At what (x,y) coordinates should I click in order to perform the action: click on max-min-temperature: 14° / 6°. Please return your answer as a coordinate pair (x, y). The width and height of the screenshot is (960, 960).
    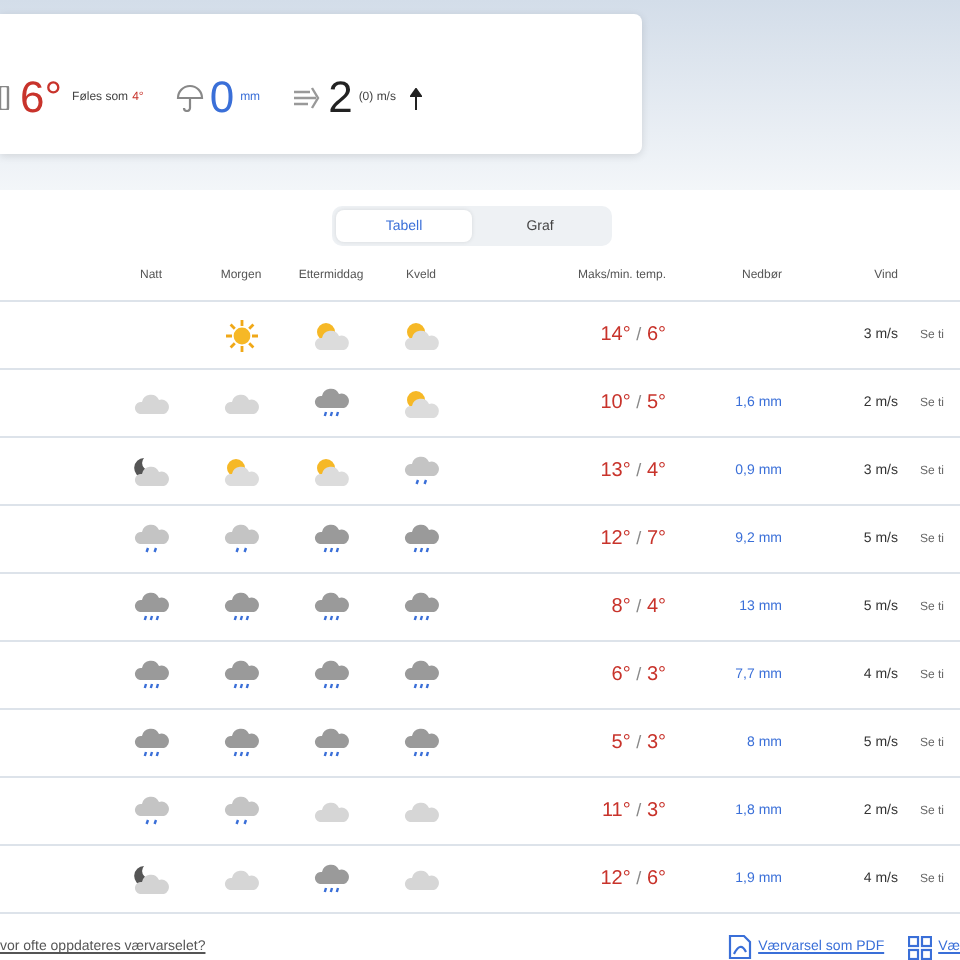
    Looking at the image, I should click on (632, 335).